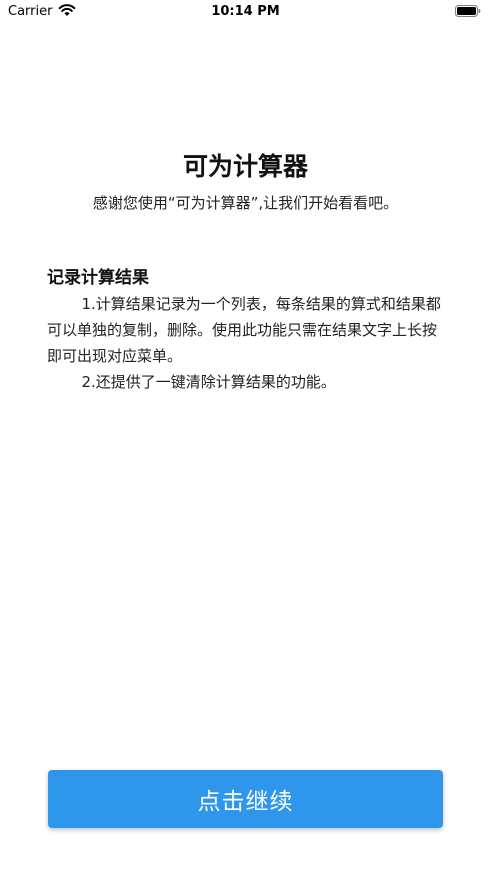 Image resolution: width=491 pixels, height=877 pixels. I want to click on battery-icon, so click(468, 11).